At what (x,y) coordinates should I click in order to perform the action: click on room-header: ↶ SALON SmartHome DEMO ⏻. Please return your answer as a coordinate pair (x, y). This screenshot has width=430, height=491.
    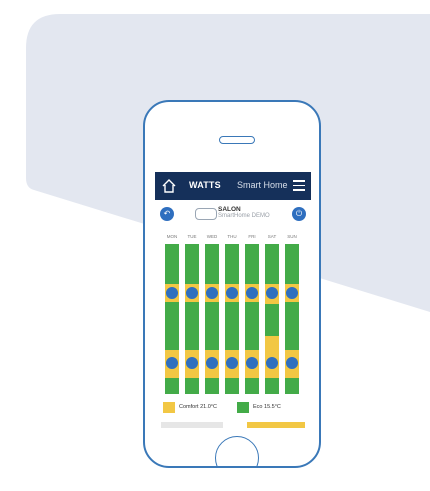
    Looking at the image, I should click on (233, 214).